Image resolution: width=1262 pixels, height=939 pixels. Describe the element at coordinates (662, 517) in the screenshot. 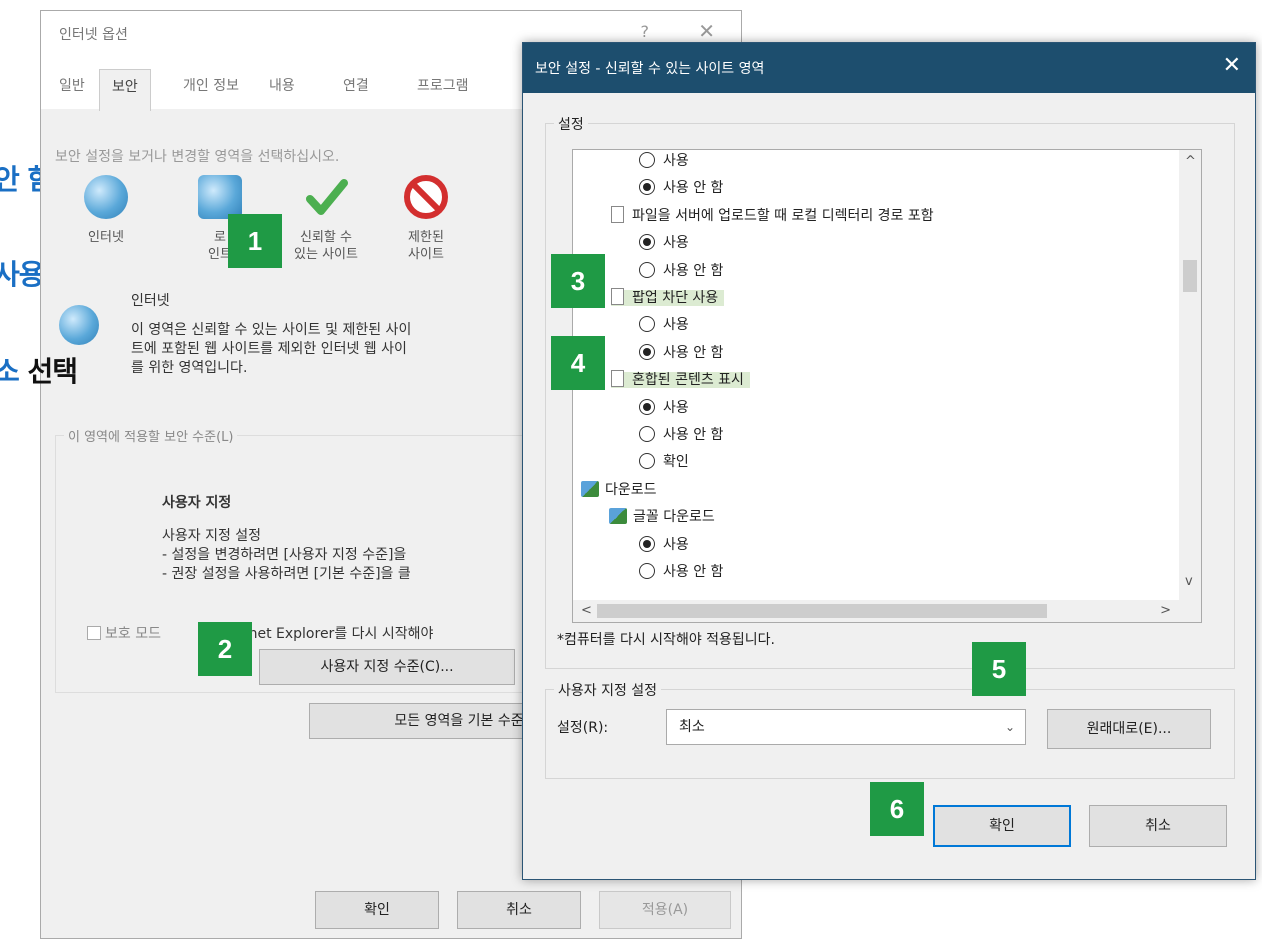

I see `setting-category: 글꼴 다운로드` at that location.